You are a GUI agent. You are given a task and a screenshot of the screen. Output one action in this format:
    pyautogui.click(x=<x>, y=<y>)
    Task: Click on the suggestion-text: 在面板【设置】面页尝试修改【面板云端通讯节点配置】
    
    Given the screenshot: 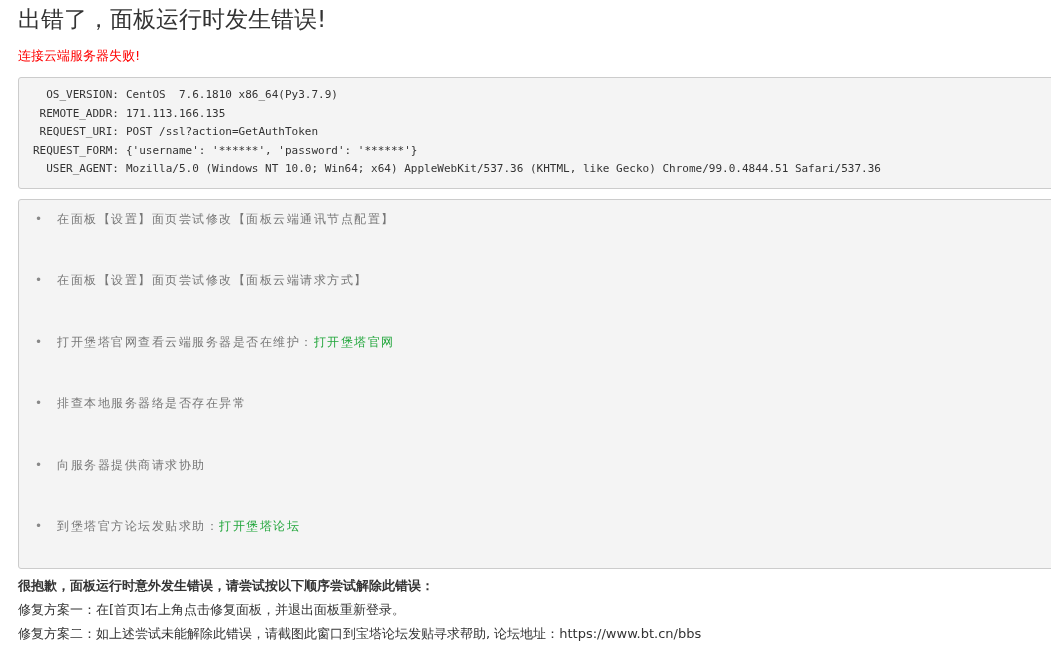 What is the action you would take?
    pyautogui.click(x=226, y=220)
    